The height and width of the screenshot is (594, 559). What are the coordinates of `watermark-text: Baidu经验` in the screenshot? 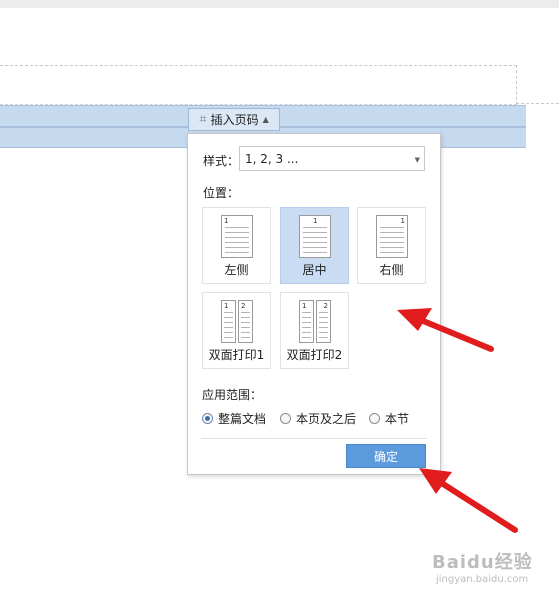 It's located at (482, 562).